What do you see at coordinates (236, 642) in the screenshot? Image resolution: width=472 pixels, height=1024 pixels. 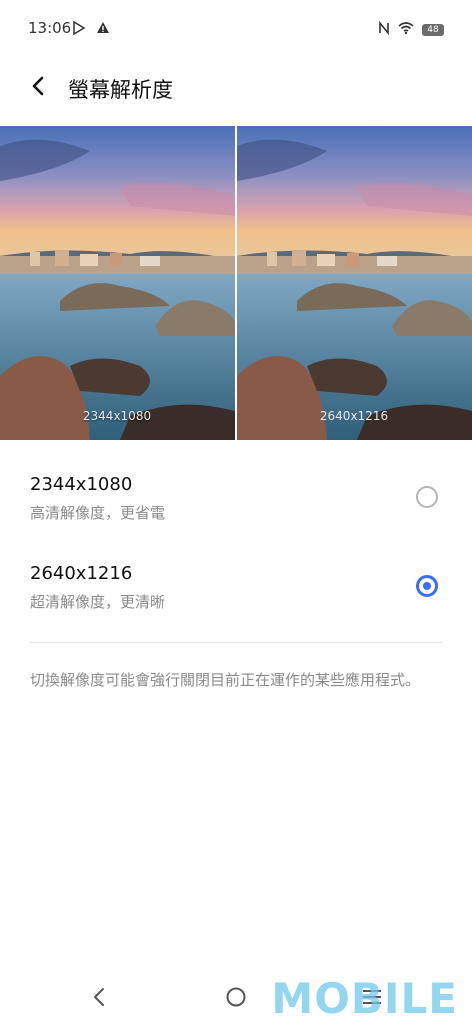 I see `divider` at bounding box center [236, 642].